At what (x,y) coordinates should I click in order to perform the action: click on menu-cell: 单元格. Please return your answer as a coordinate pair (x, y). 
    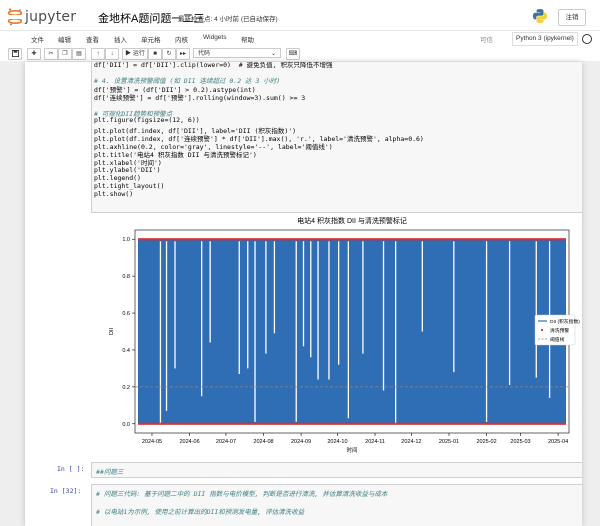
    Looking at the image, I should click on (151, 39).